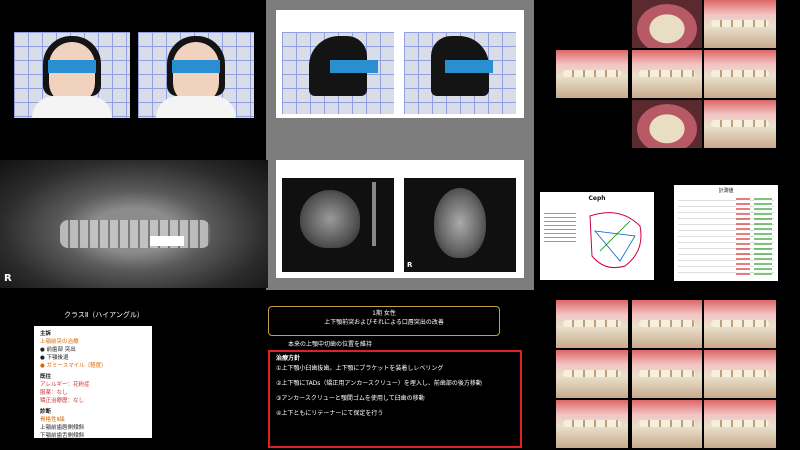  What do you see at coordinates (667, 124) in the screenshot?
I see `lower-occlusal-photo` at bounding box center [667, 124].